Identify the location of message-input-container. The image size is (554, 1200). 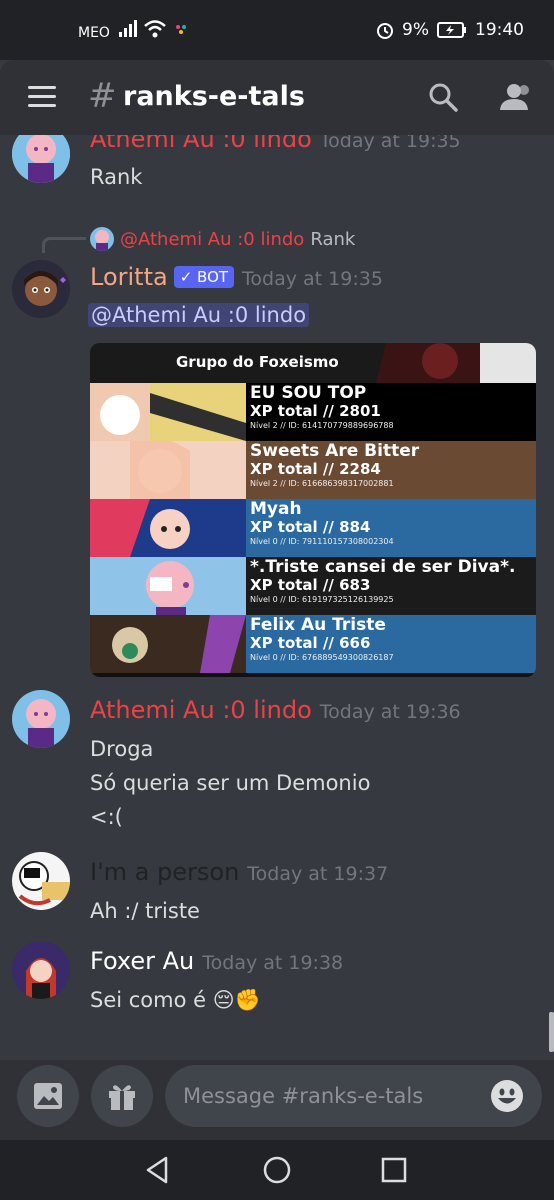
(353, 1096).